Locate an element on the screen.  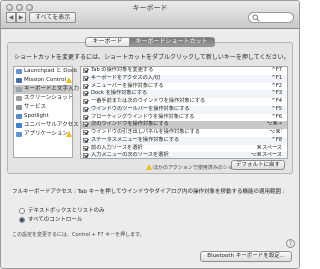
shortcut-label: ステータスメニューを操作対象にする is located at coordinates (135, 139).